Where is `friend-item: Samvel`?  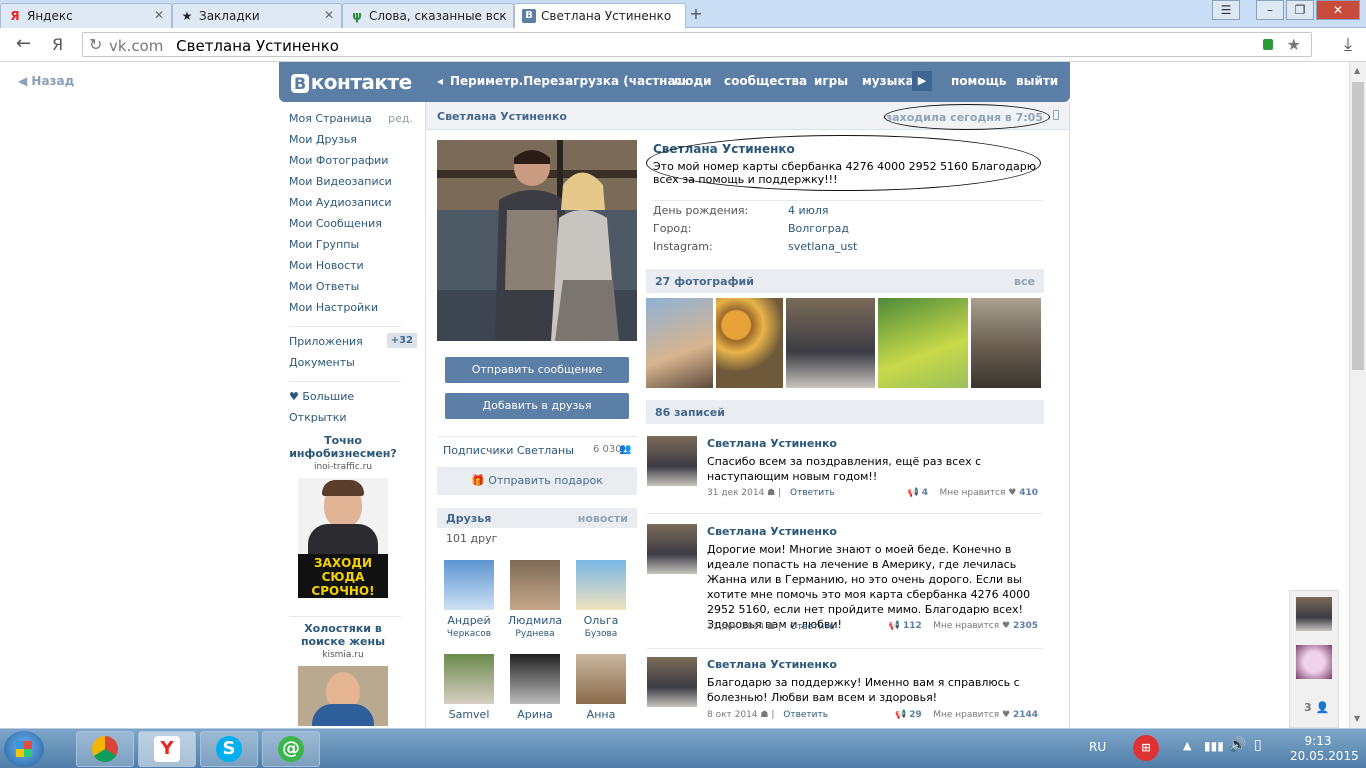 friend-item: Samvel is located at coordinates (469, 687).